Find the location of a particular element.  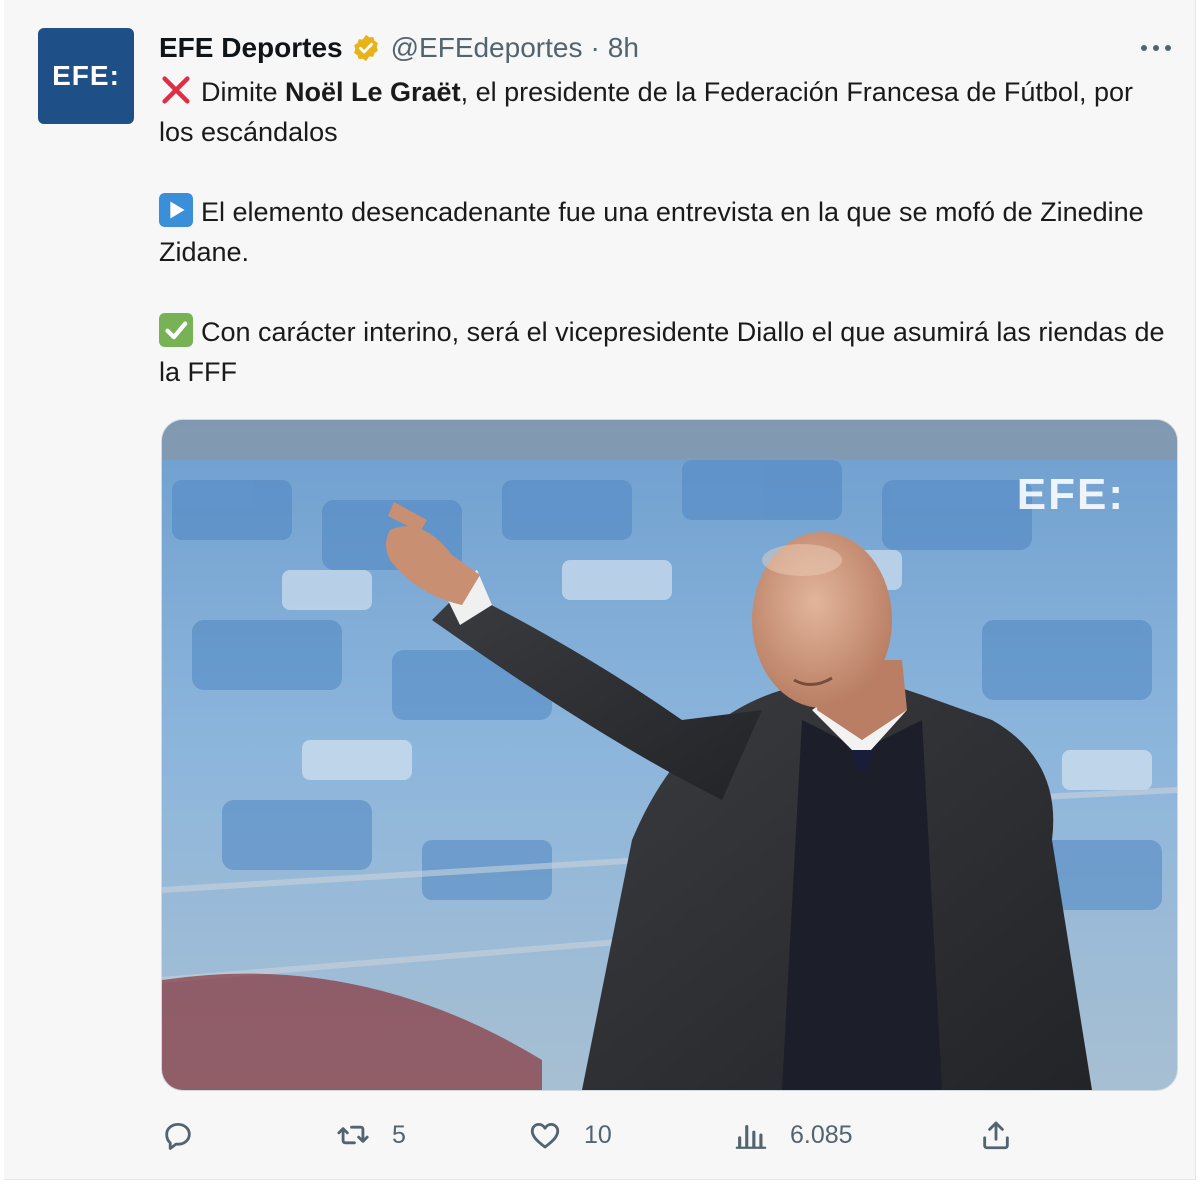

views-button: 6.085 is located at coordinates (793, 1135).